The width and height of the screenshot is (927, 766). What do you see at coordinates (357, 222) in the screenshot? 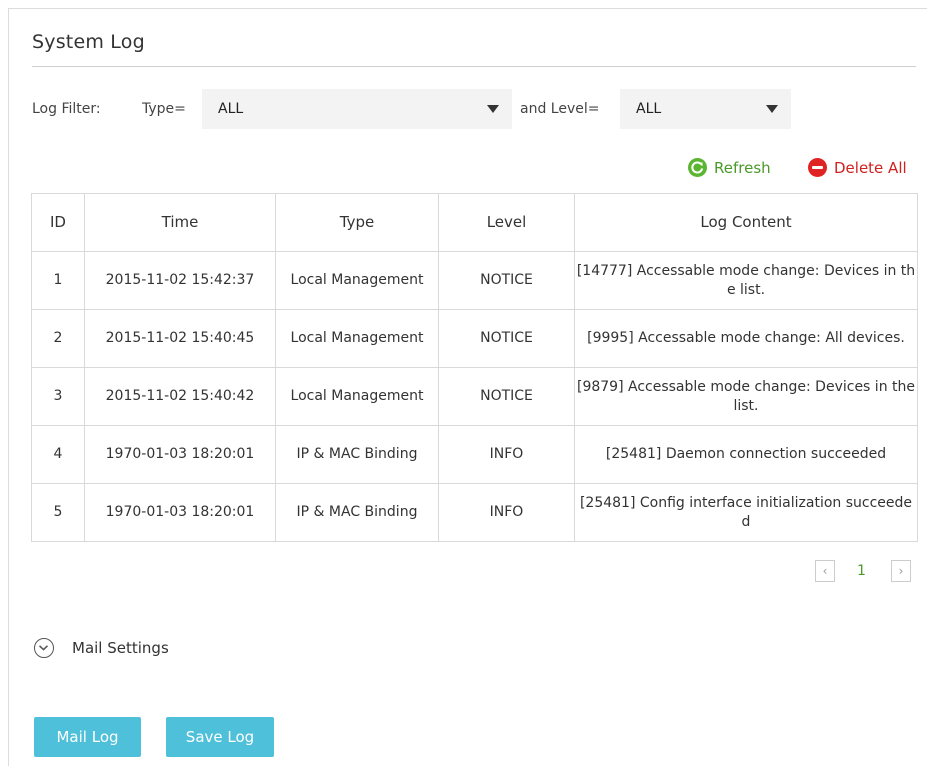
I see `column-header-type: Type` at bounding box center [357, 222].